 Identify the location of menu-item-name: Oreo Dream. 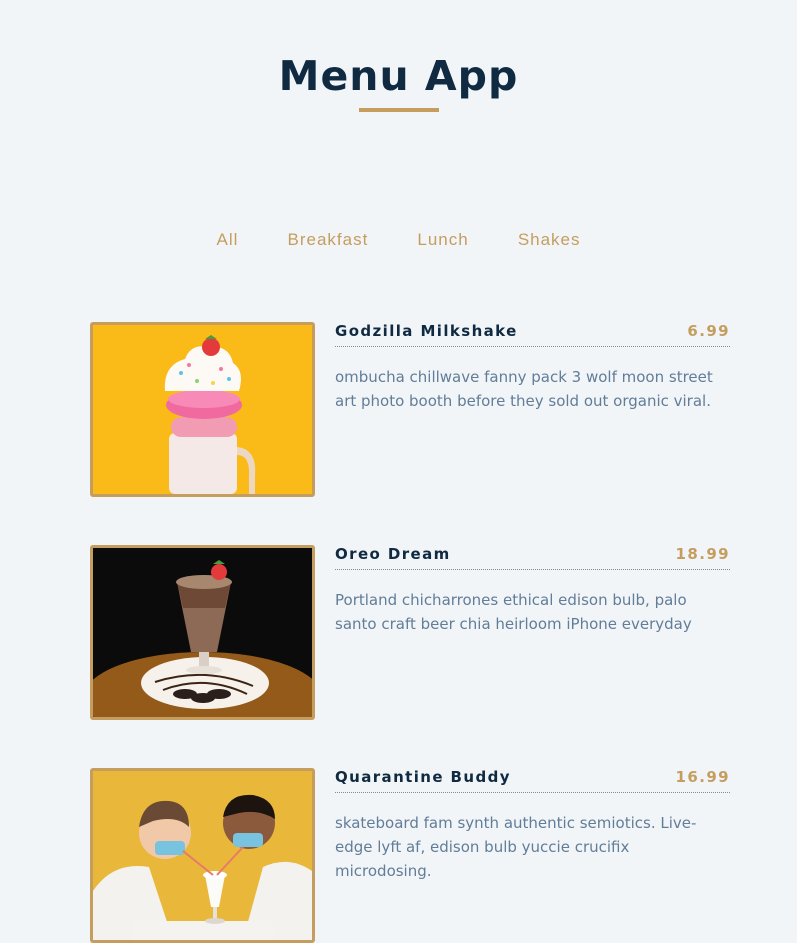
(393, 554).